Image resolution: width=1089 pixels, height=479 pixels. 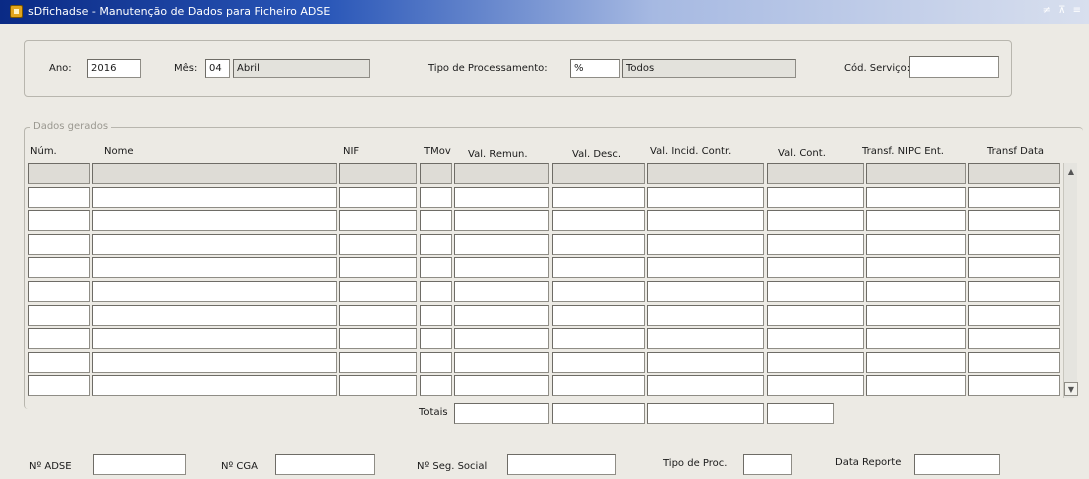 What do you see at coordinates (1071, 389) in the screenshot?
I see `scroll-down-icon: ▼` at bounding box center [1071, 389].